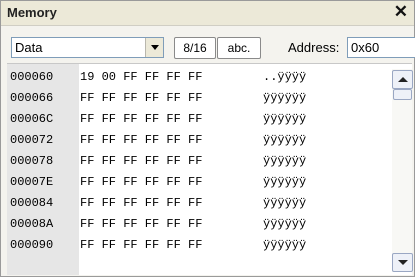  I want to click on chevron-up-icon, so click(402, 79).